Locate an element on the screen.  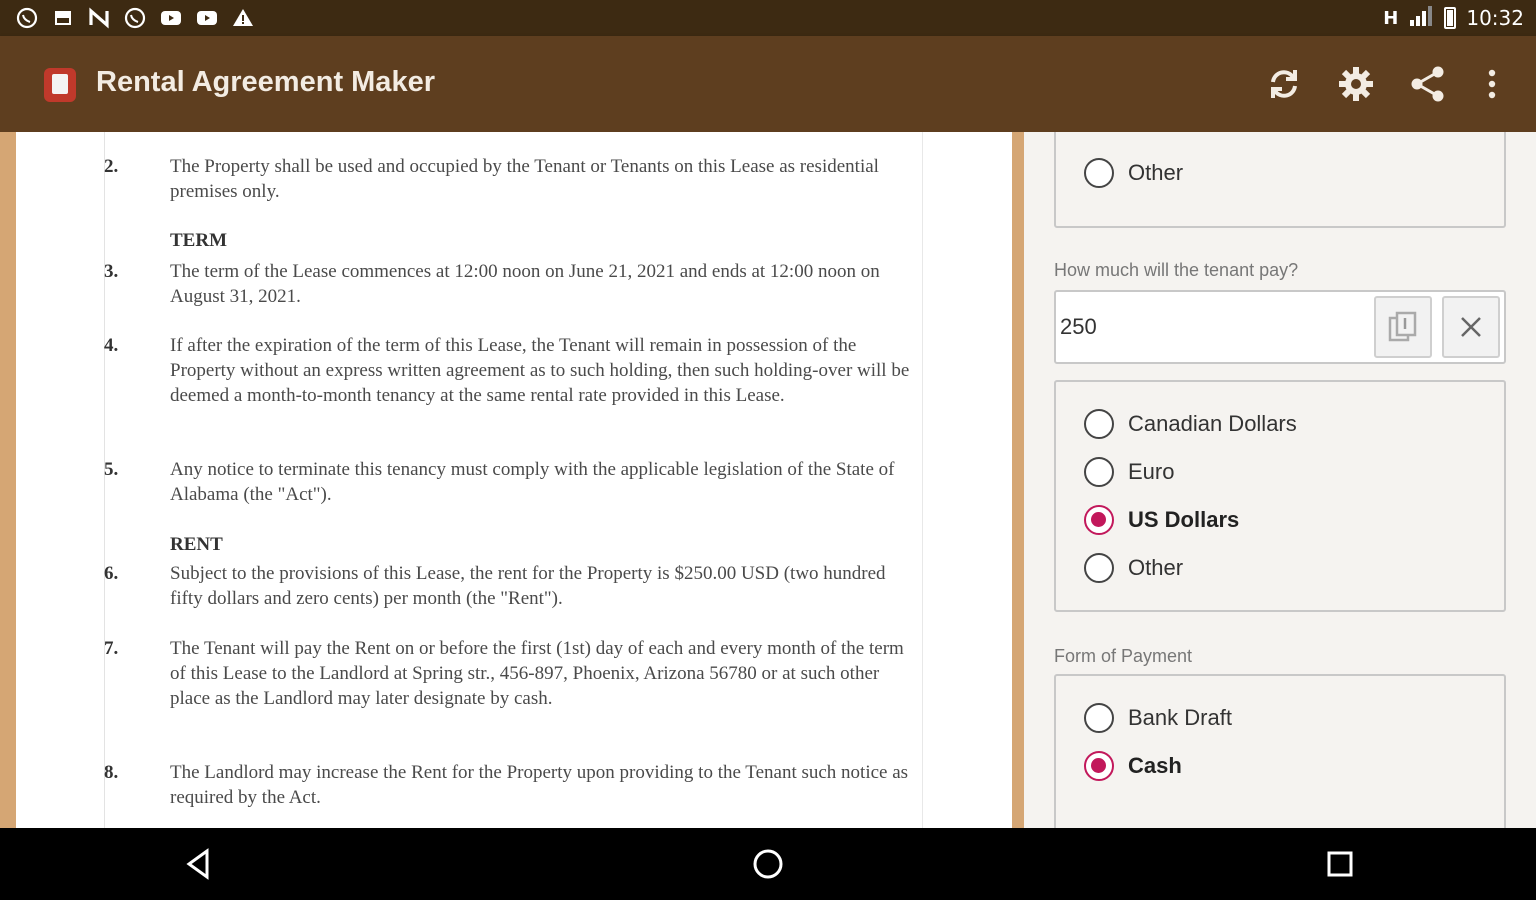
clock: 10:32 is located at coordinates (1495, 18).